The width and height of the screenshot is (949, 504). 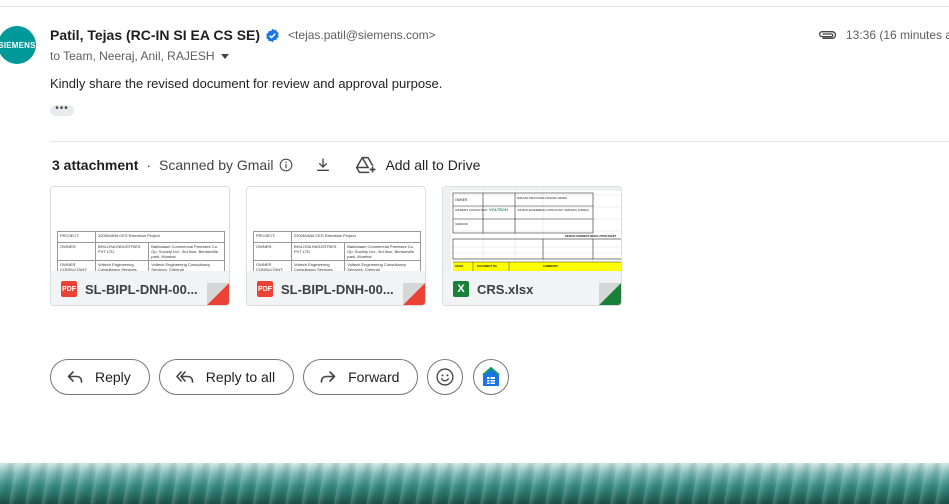 What do you see at coordinates (461, 200) in the screenshot?
I see `xlsx-owner-label: OWNER` at bounding box center [461, 200].